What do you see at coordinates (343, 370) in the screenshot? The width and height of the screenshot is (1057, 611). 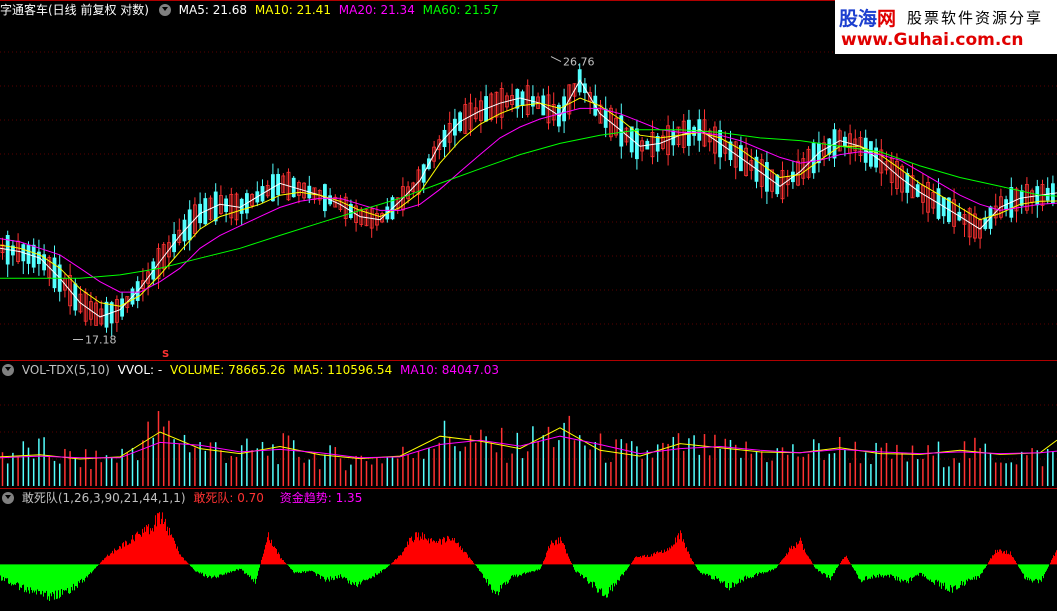 I see `vol-ma5-value: MA5: 110596.54` at bounding box center [343, 370].